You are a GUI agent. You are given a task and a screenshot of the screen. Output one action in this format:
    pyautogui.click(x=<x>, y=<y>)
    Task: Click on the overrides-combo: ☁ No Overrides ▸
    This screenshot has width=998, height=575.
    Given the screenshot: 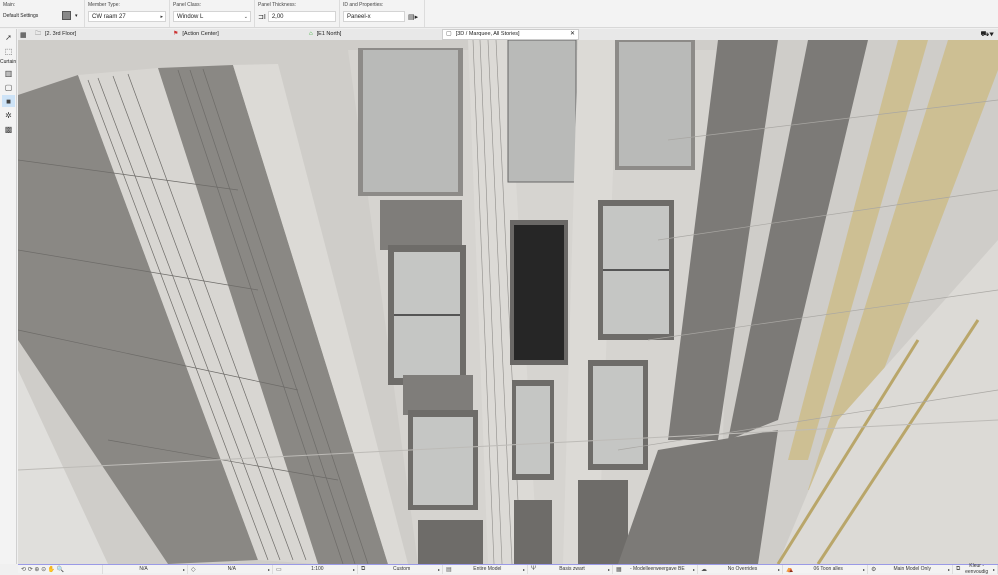 What is the action you would take?
    pyautogui.click(x=740, y=569)
    